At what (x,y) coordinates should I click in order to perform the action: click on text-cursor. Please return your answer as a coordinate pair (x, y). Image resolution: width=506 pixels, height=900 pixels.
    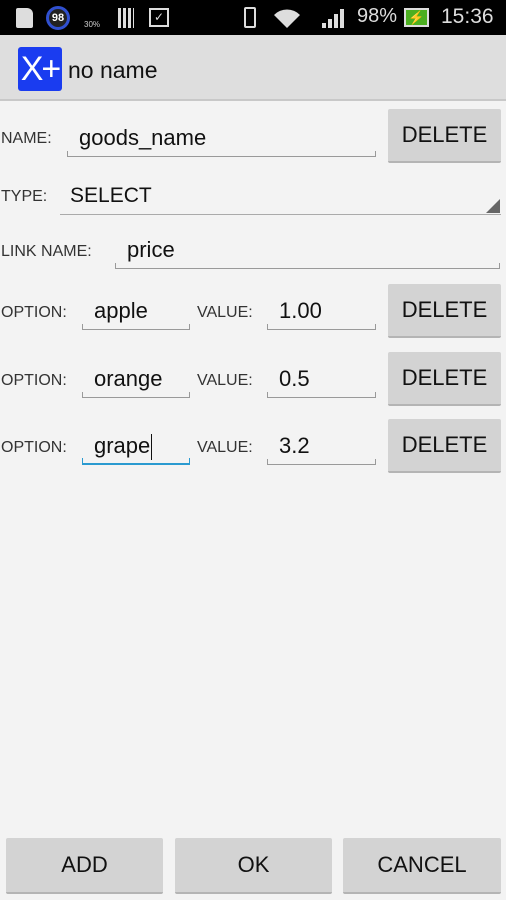
    Looking at the image, I should click on (152, 447).